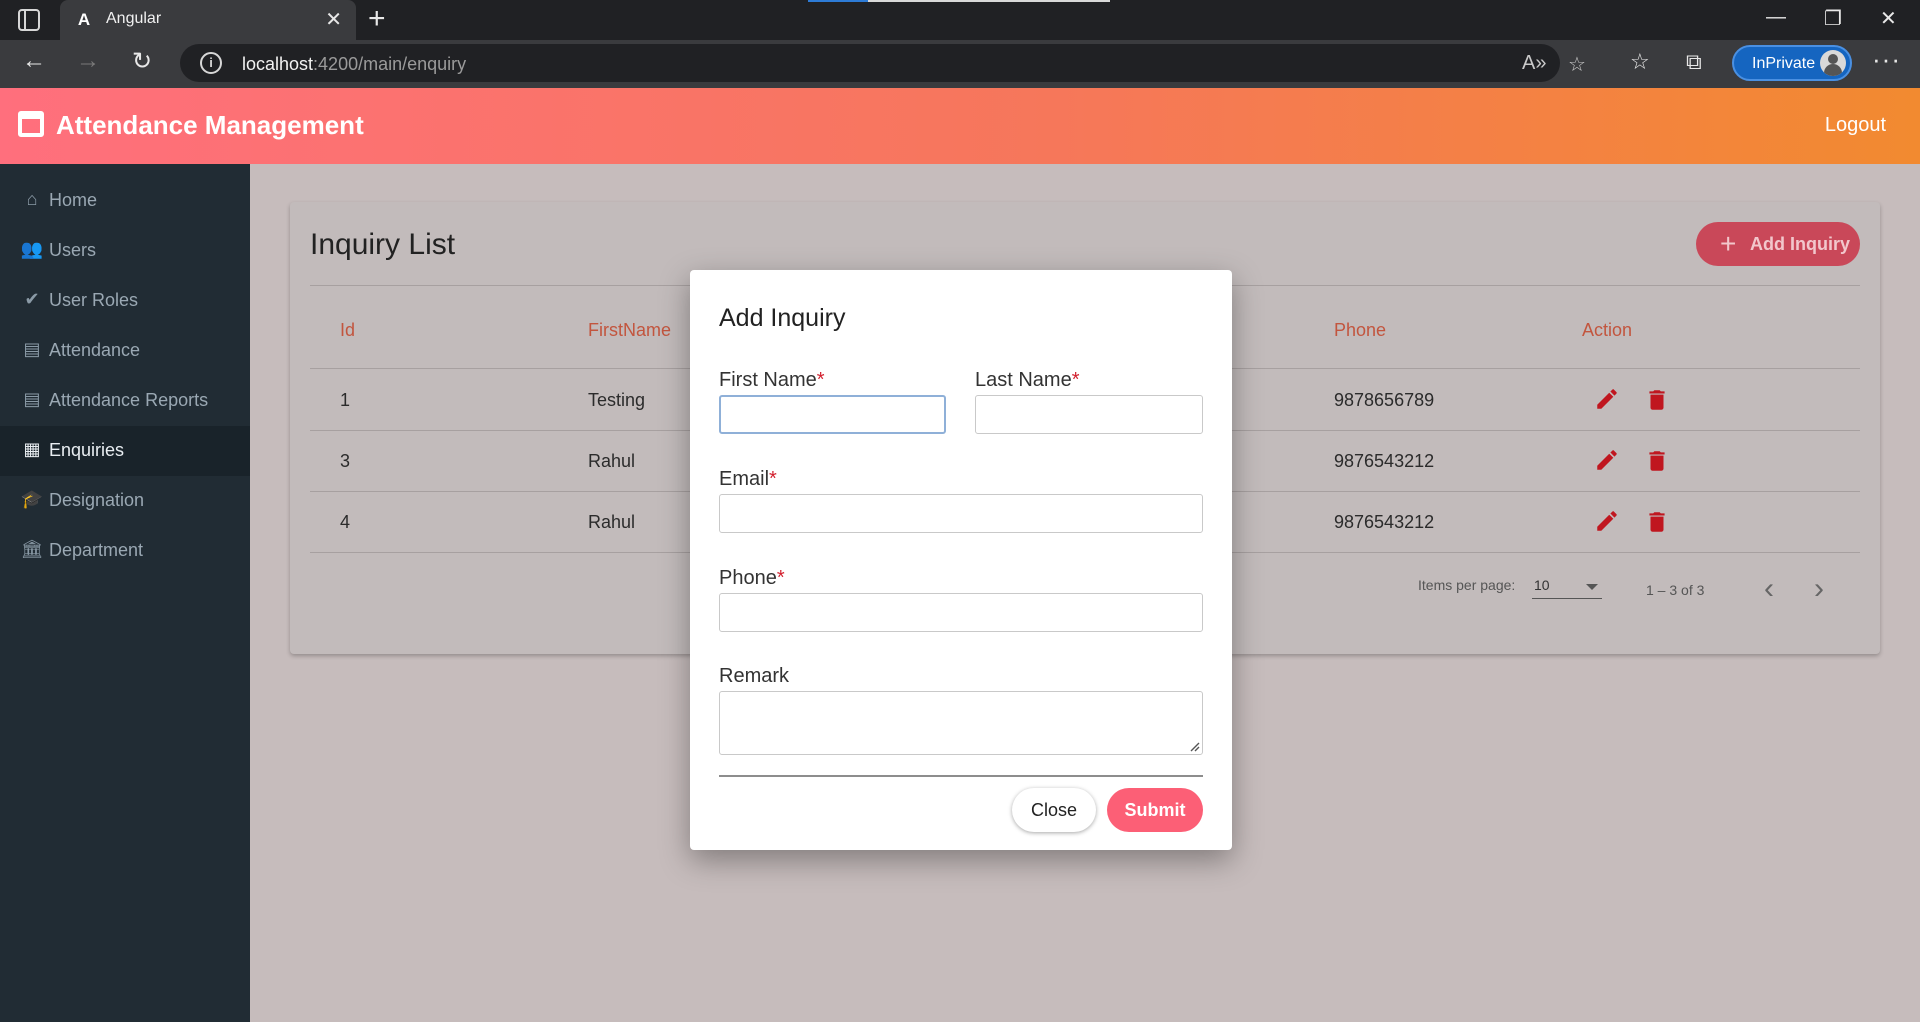 This screenshot has width=1920, height=1022. I want to click on items-per-page-label: Items per page:, so click(1467, 585).